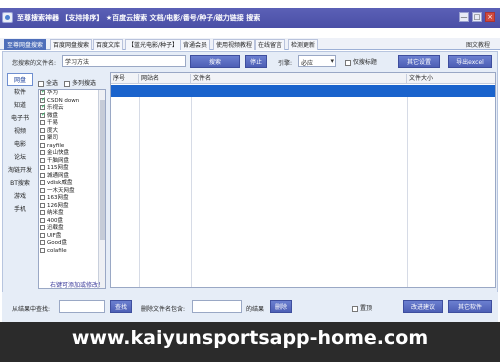  What do you see at coordinates (464, 17) in the screenshot?
I see `minimize-button: —` at bounding box center [464, 17].